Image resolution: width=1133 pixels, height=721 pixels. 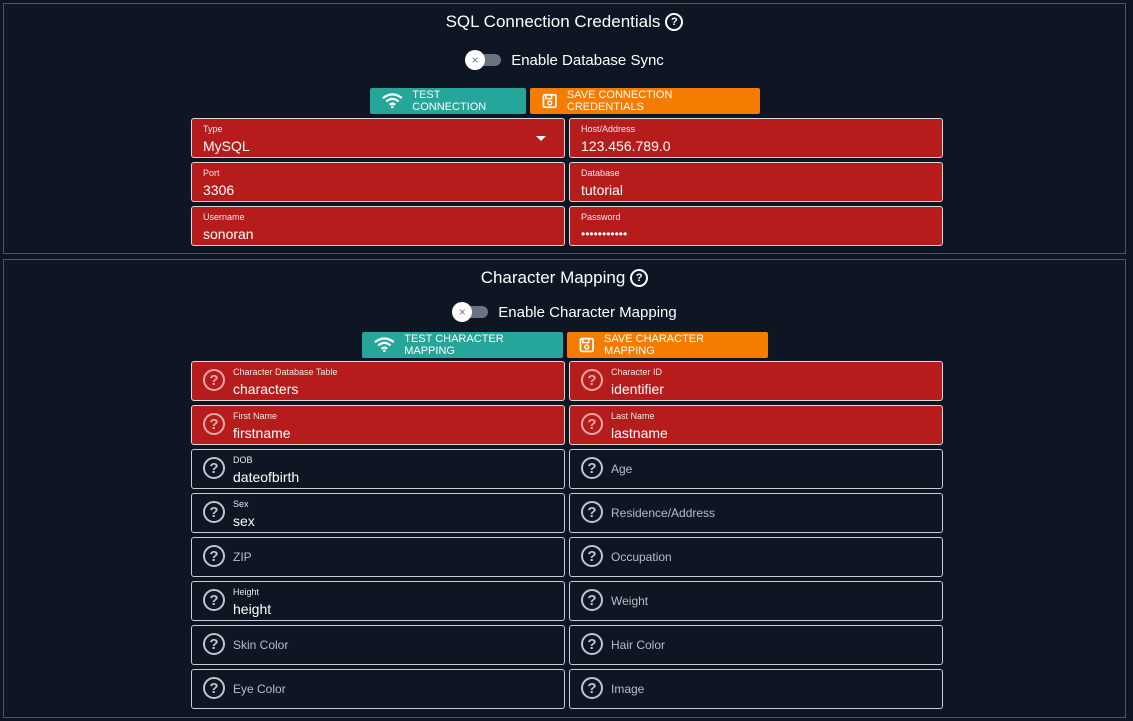 I want to click on character-table-field: ? Character Database Table characters, so click(x=378, y=381).